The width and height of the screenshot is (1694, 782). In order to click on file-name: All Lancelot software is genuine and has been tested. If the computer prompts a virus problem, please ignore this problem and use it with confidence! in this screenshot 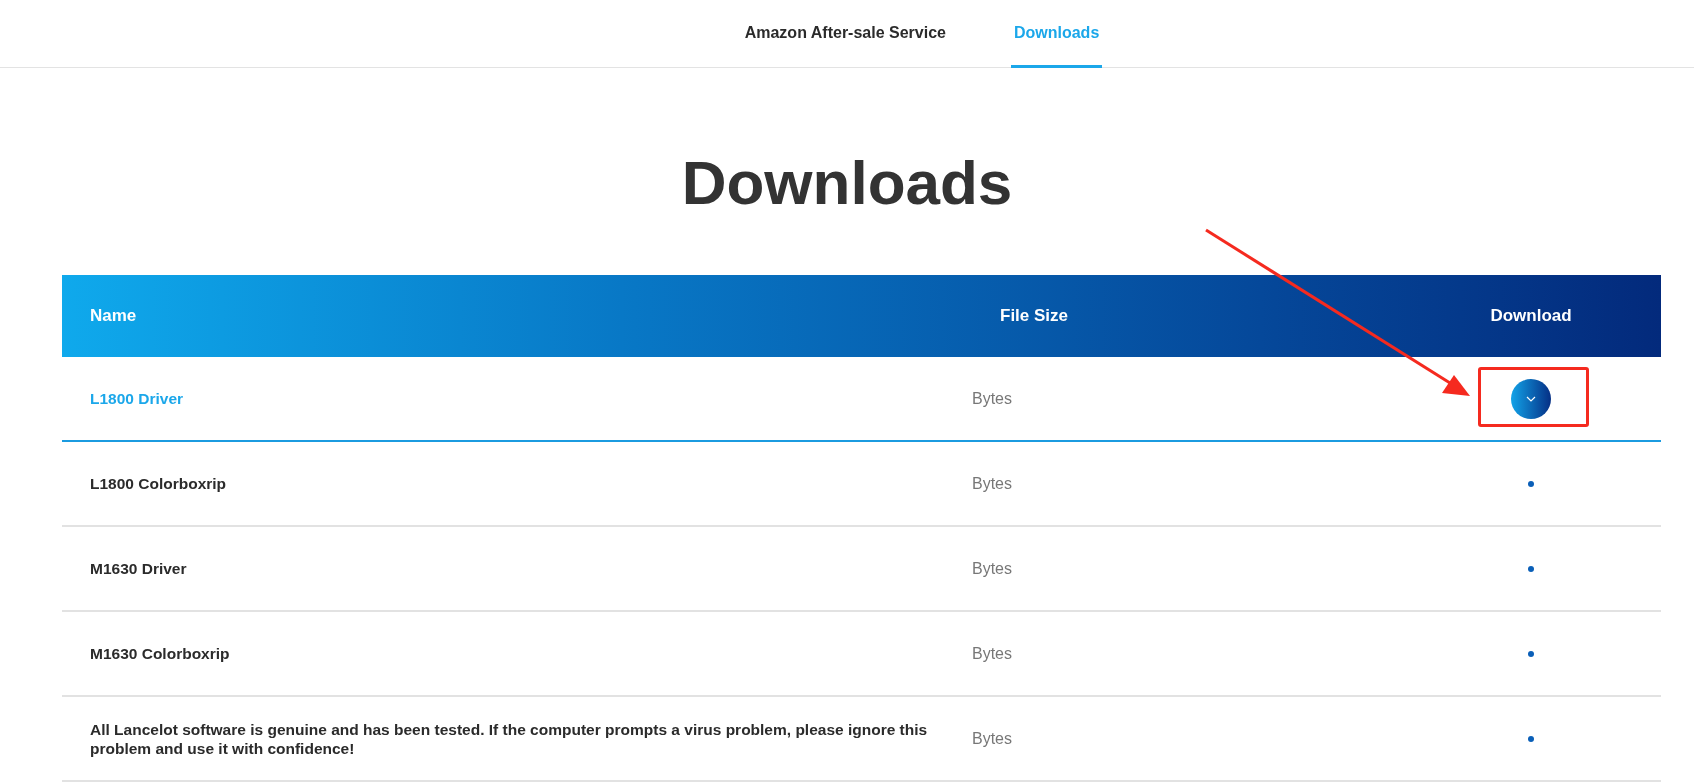, I will do `click(509, 738)`.